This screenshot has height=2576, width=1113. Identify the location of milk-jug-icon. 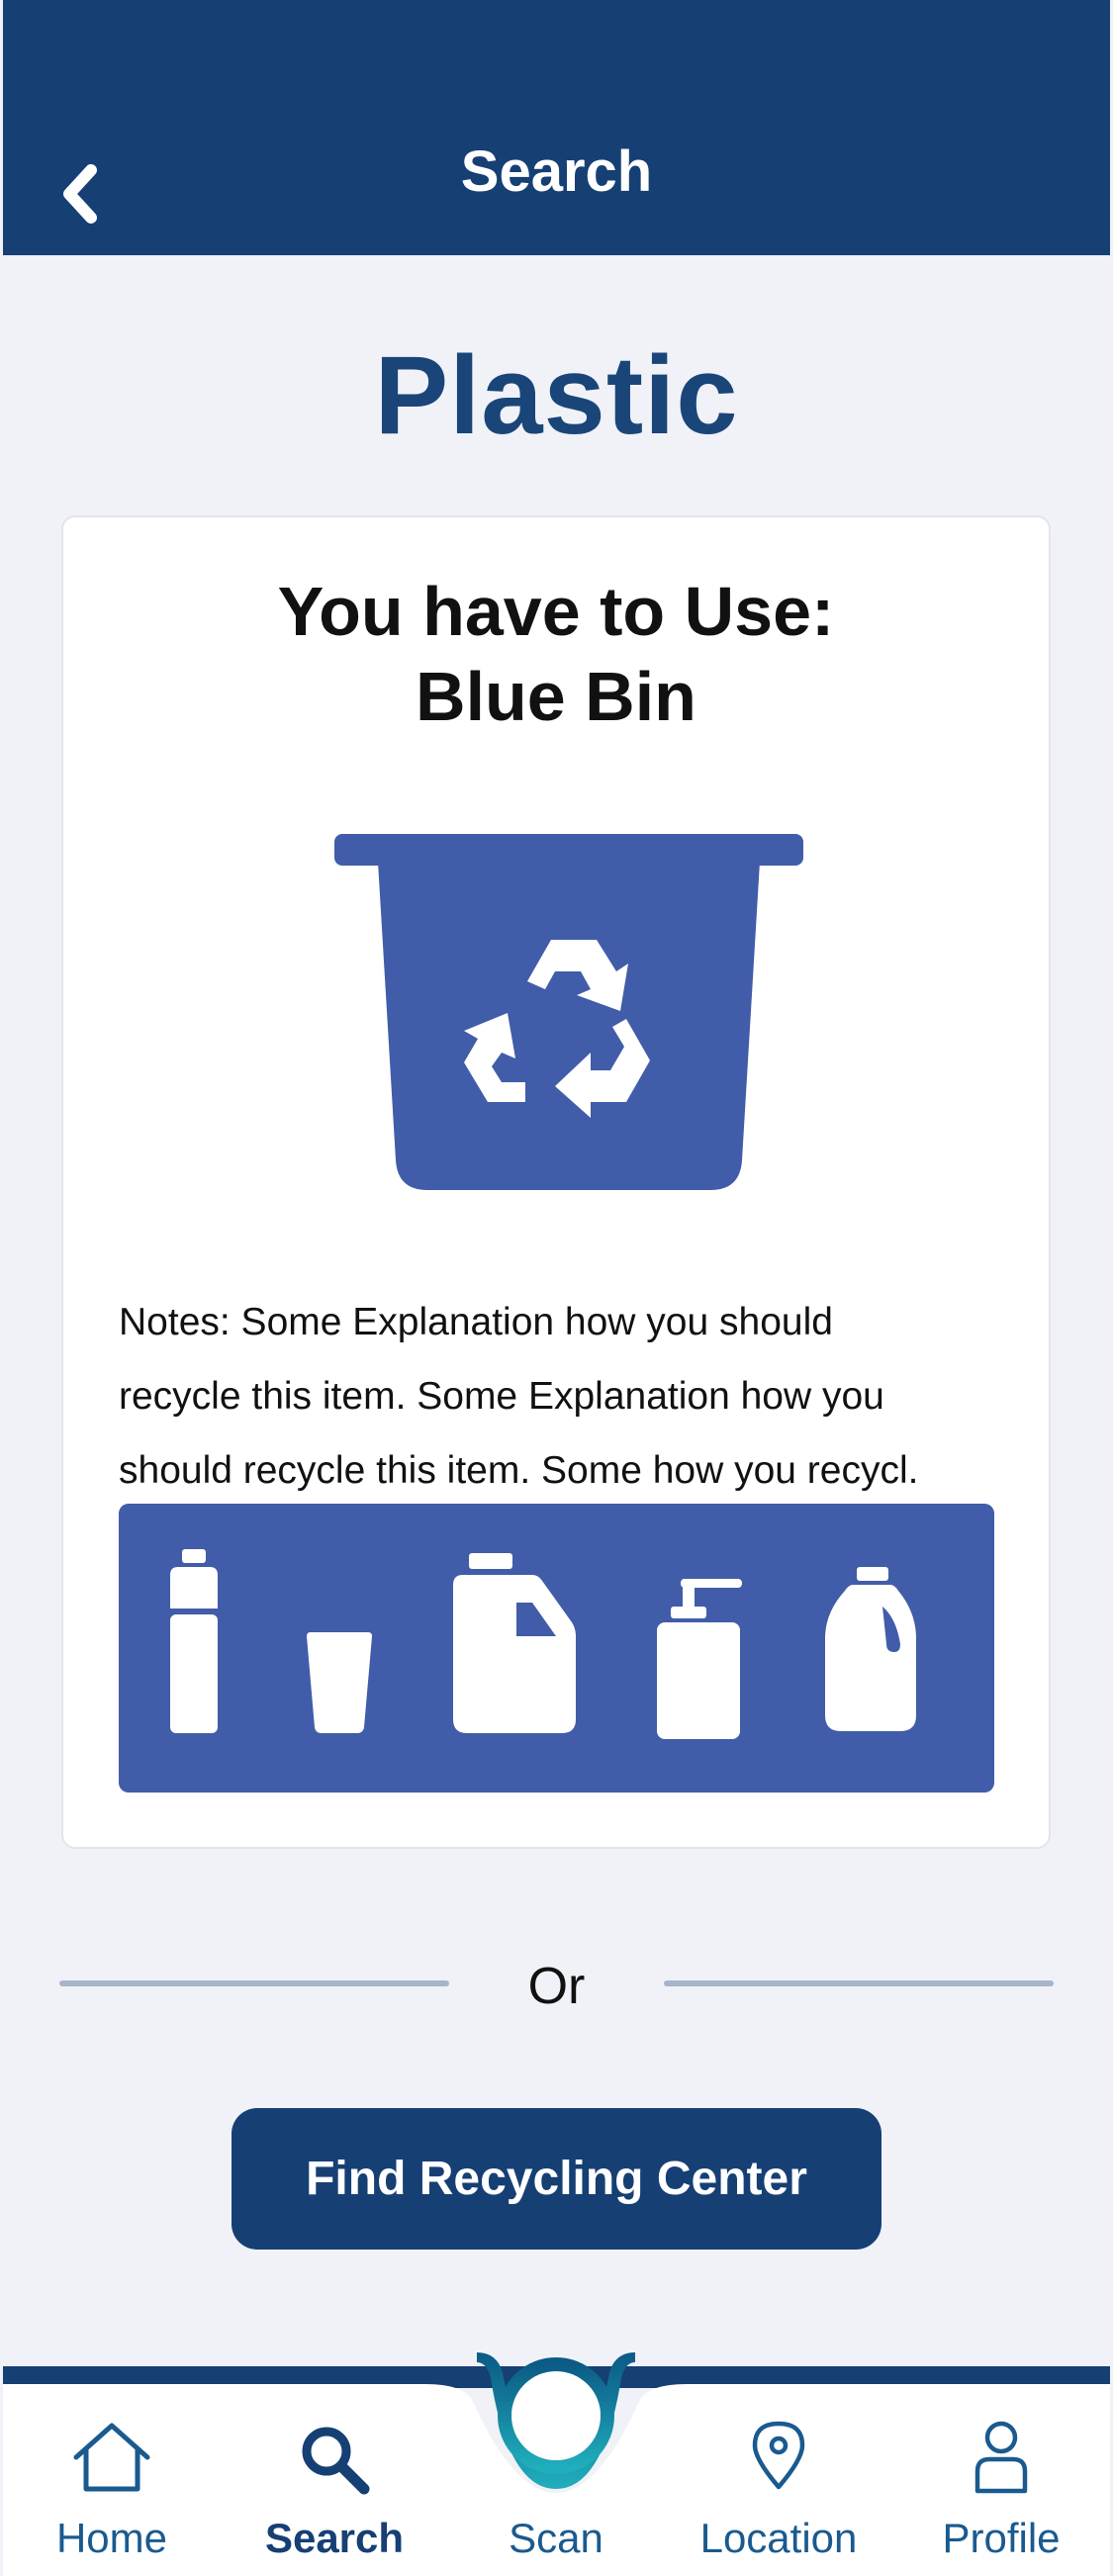
(870, 1649).